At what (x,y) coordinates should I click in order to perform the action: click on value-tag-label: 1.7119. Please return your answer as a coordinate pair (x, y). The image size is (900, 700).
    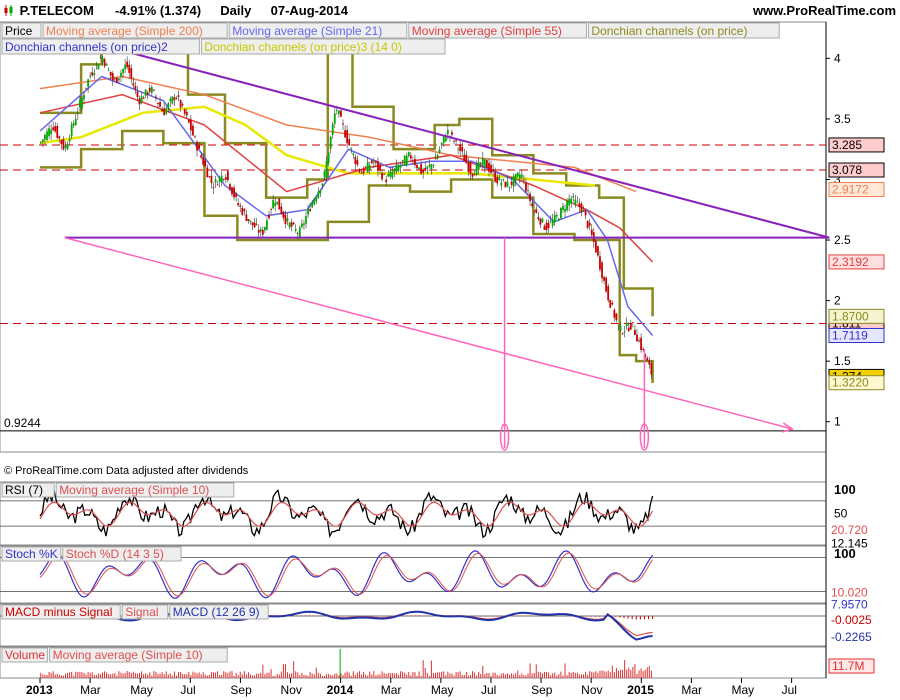
    Looking at the image, I should click on (850, 335).